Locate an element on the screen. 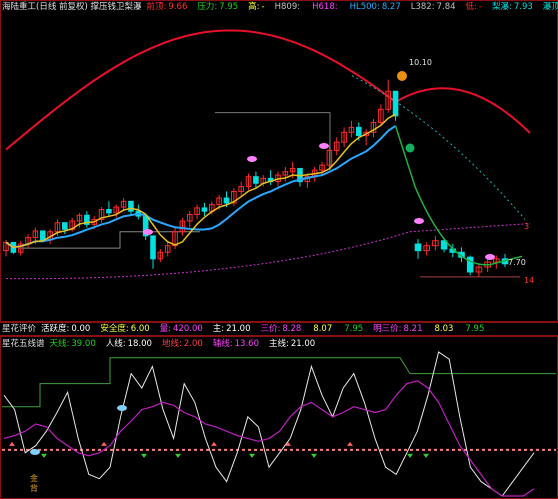 This screenshot has width=558, height=499. grey-resistance-line is located at coordinates (273, 141).